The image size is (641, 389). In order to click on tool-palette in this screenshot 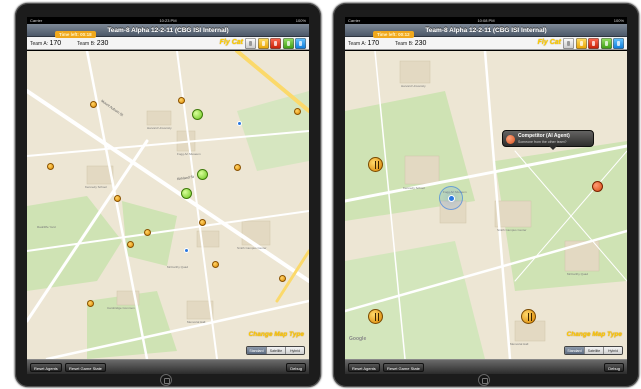, I will do `click(593, 43)`.